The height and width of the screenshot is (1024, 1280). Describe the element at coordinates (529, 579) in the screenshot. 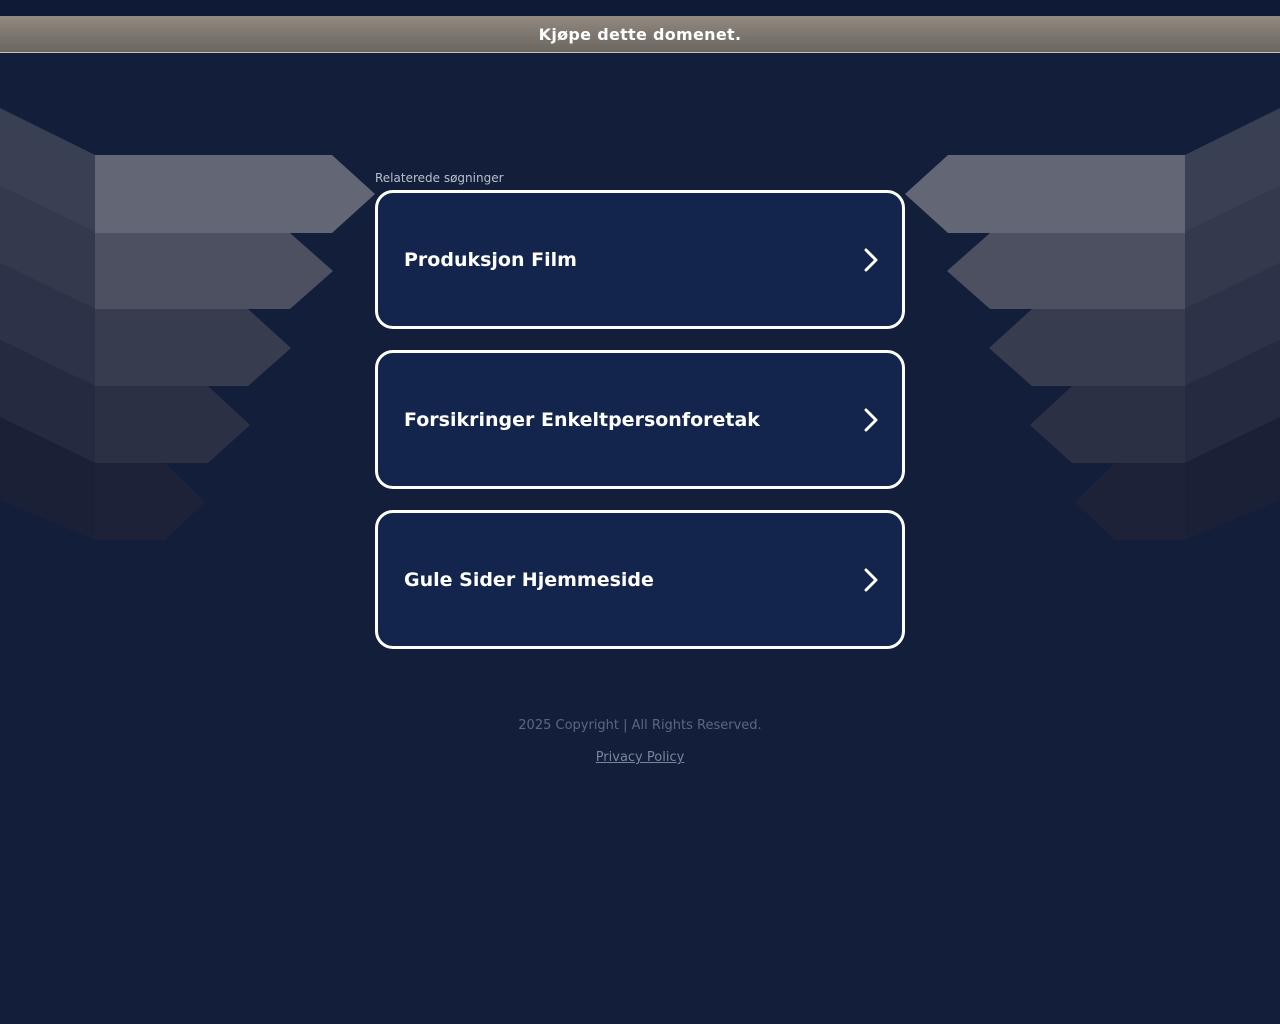

I see `related-search-label: Gule Sider Hjemmeside` at that location.